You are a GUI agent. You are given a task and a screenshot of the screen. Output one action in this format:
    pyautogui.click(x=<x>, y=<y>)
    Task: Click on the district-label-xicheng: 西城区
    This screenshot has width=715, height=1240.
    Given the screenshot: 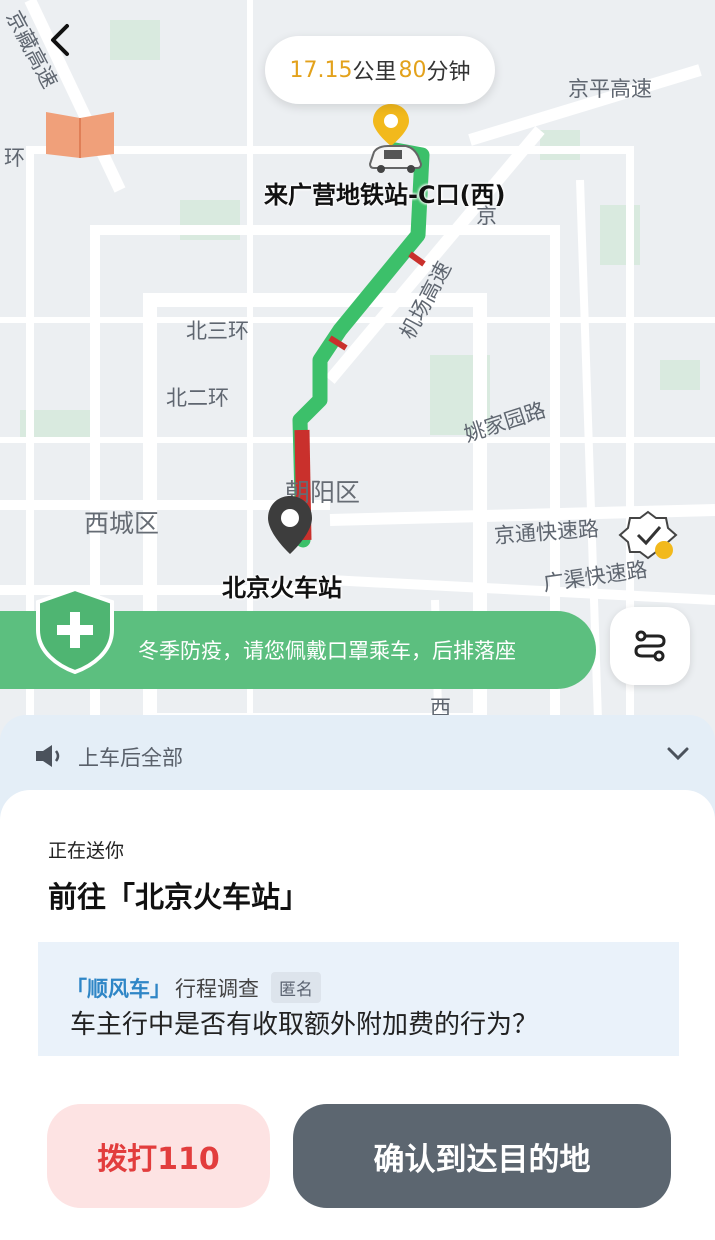 What is the action you would take?
    pyautogui.click(x=122, y=523)
    